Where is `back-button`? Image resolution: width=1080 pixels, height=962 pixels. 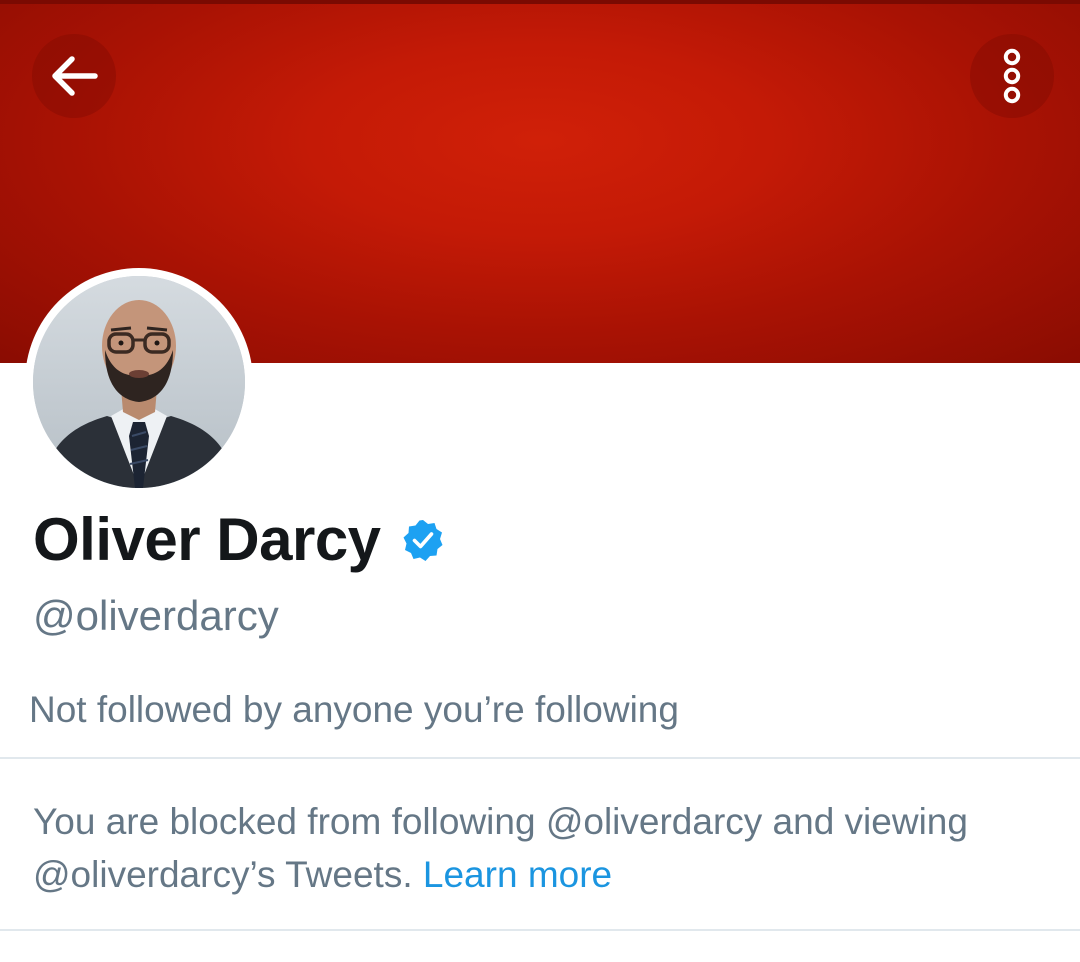 back-button is located at coordinates (74, 76).